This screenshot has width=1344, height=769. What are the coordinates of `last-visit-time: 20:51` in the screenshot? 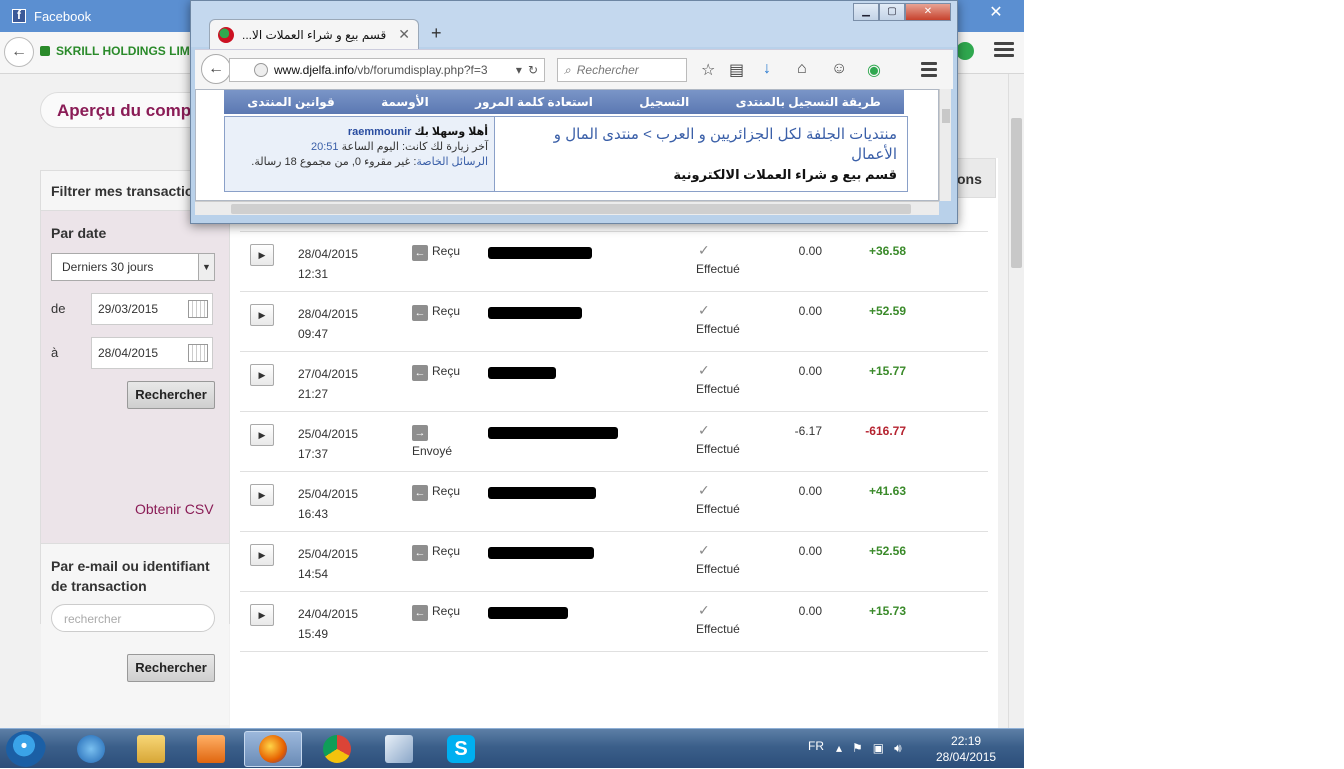 It's located at (325, 147).